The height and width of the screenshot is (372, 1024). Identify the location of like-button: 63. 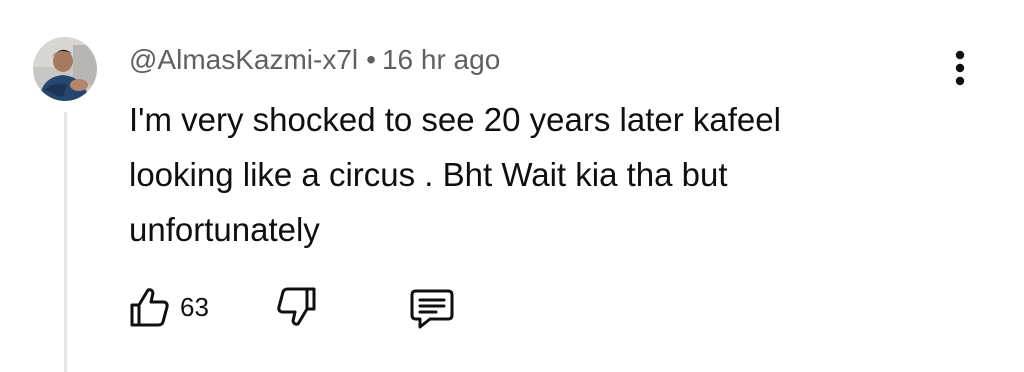
(168, 307).